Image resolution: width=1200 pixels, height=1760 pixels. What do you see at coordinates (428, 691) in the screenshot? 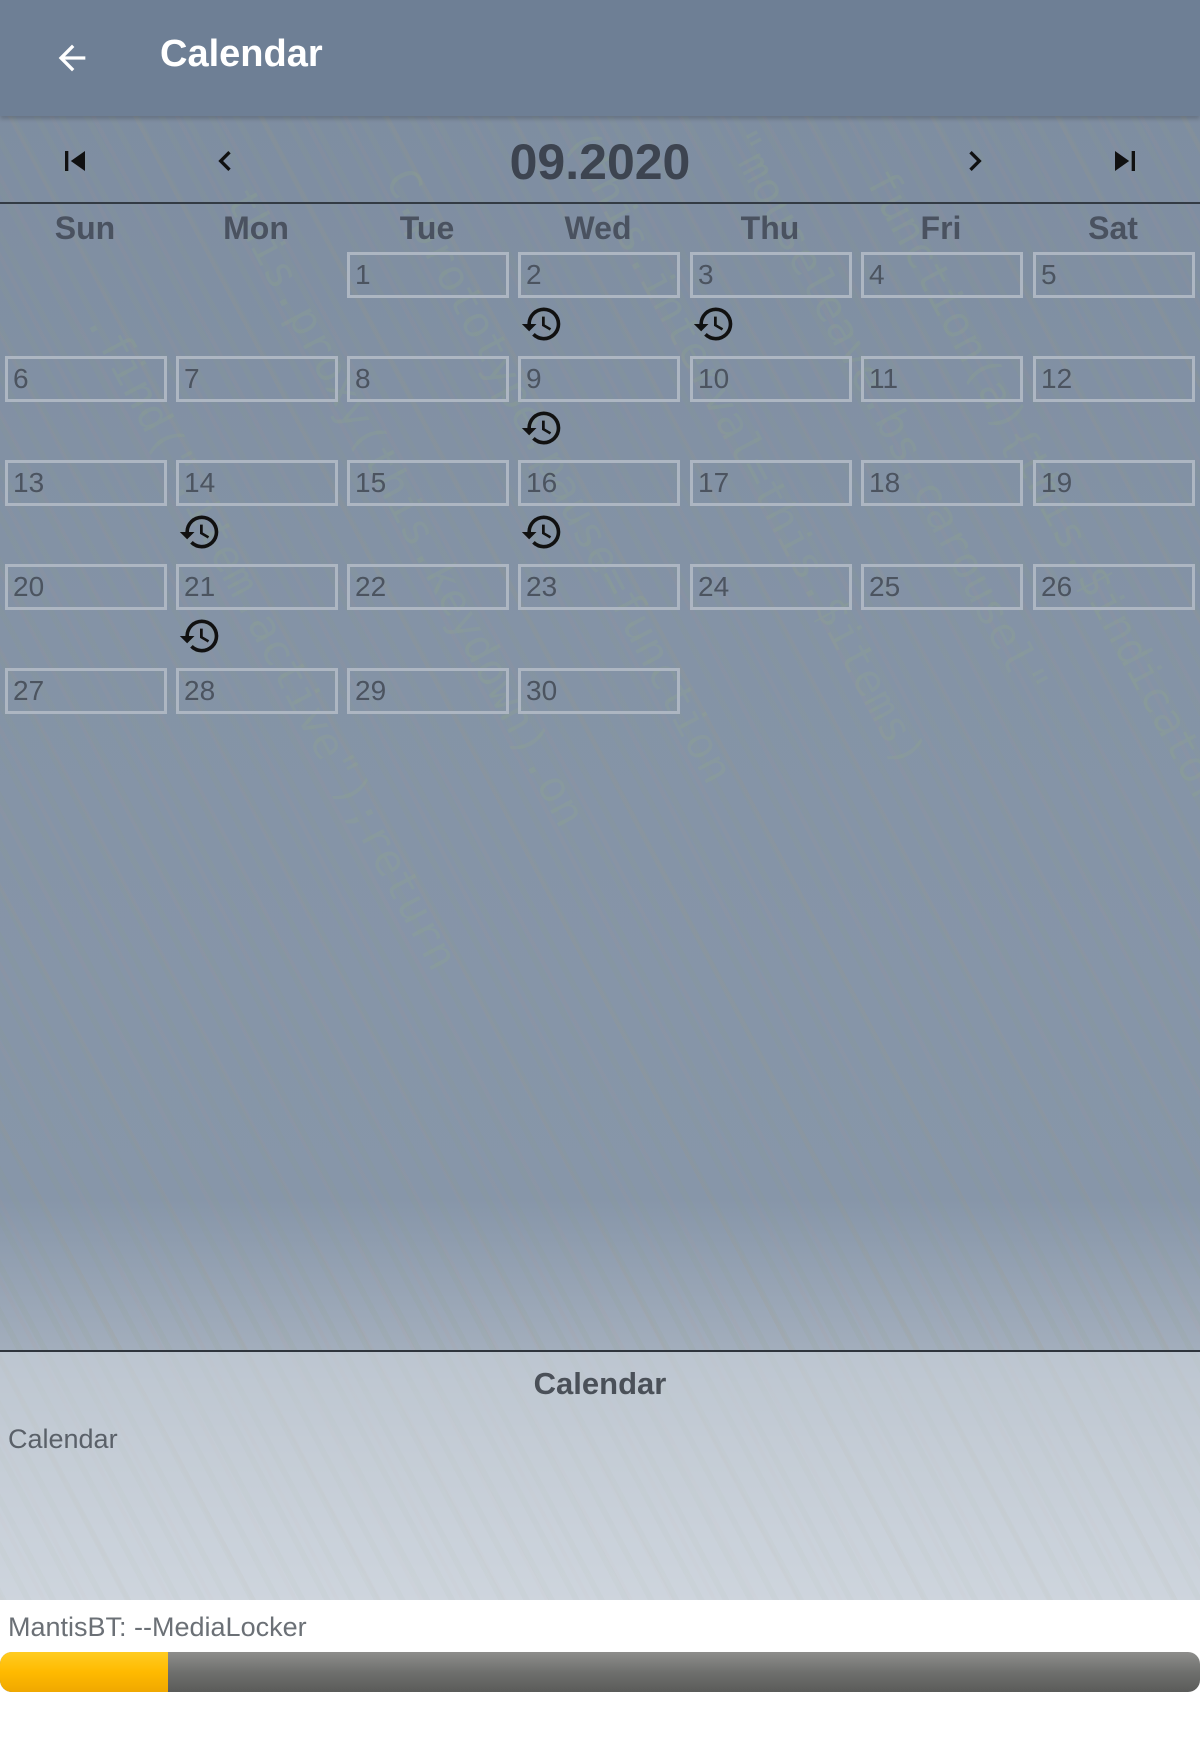
I see `day-cell: 29` at bounding box center [428, 691].